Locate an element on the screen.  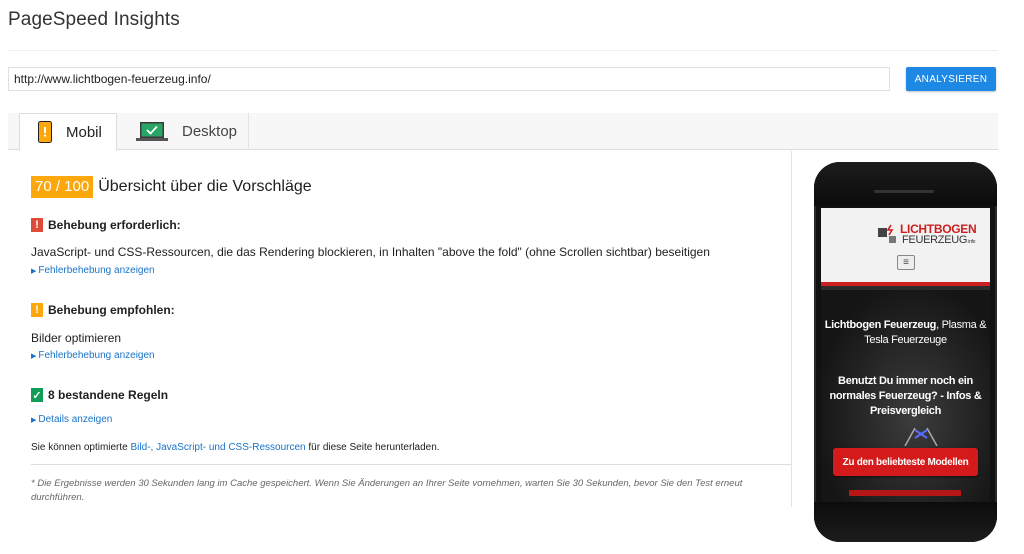
preview-red-bar is located at coordinates (905, 493).